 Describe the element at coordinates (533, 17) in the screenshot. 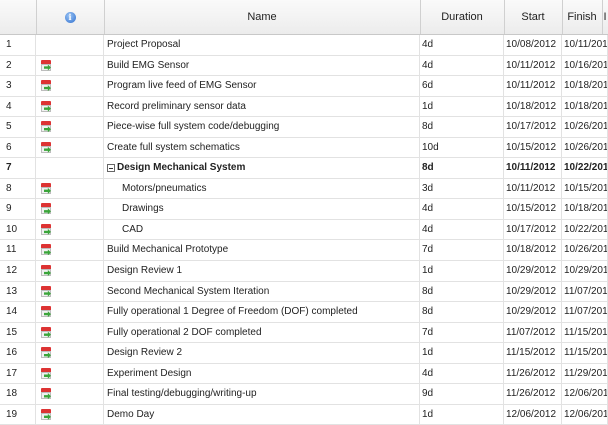

I see `header-start: Start` at that location.